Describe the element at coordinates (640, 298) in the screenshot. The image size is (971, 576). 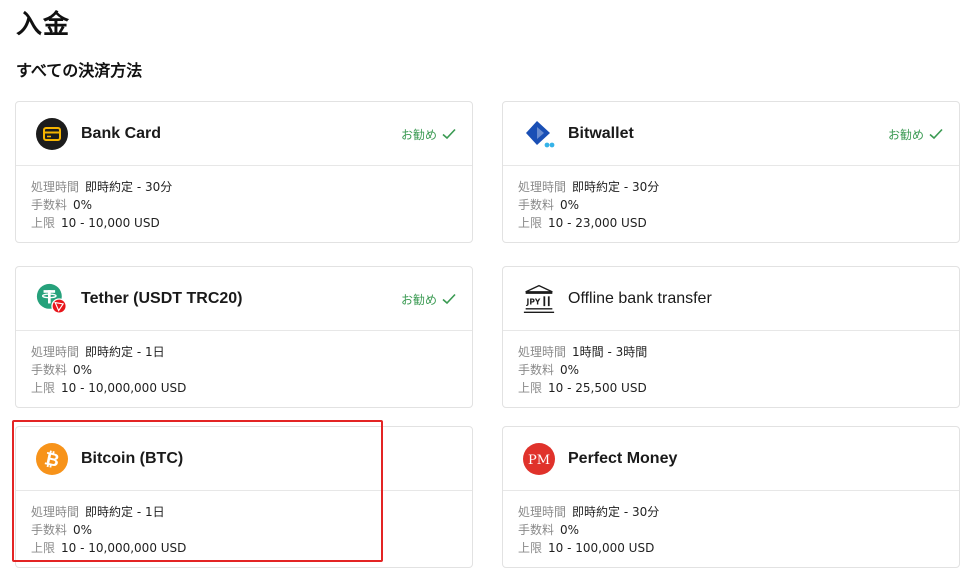
I see `method-name: Offline bank transfer` at that location.